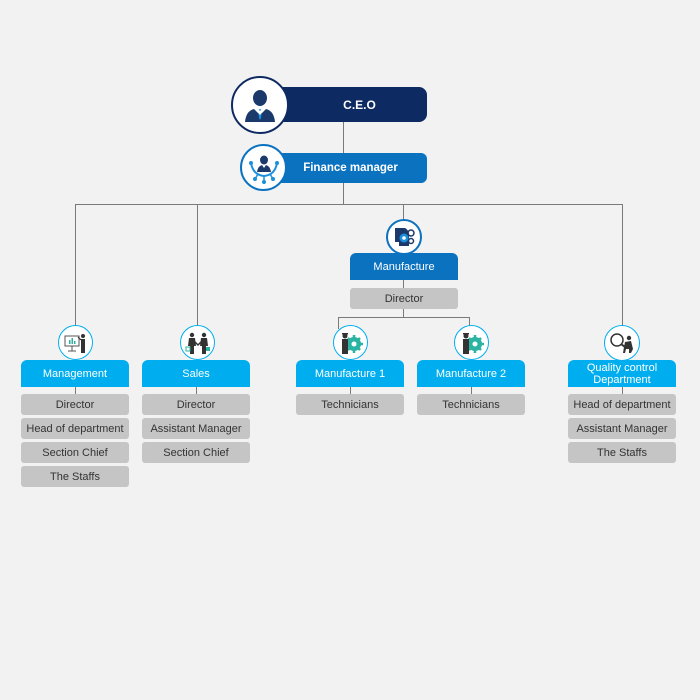 This screenshot has width=700, height=700. Describe the element at coordinates (350, 168) in the screenshot. I see `finance-label: Finance manager` at that location.